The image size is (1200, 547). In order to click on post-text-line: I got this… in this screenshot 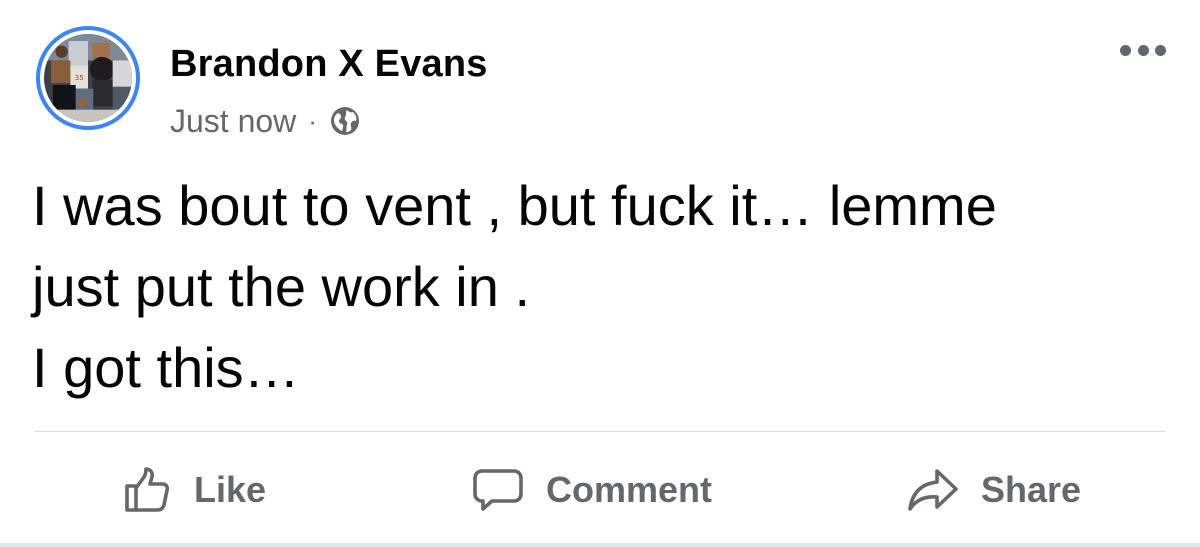, I will do `click(166, 367)`.